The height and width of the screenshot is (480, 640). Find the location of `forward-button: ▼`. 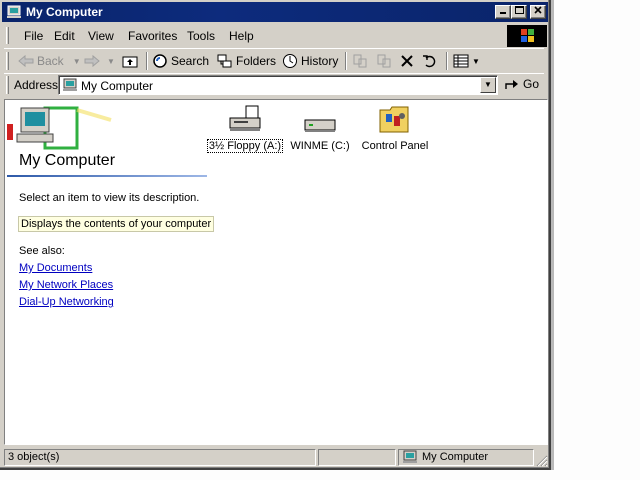

forward-button: ▼ is located at coordinates (99, 61).